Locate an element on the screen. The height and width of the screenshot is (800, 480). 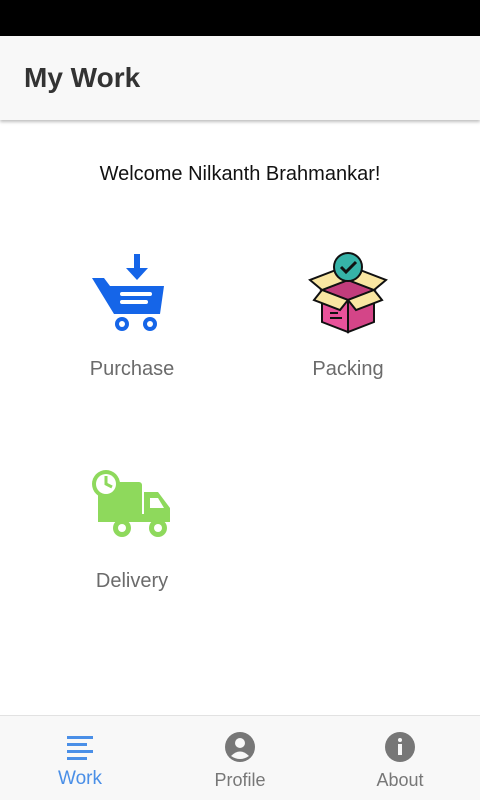
nav-item-work: Work is located at coordinates (80, 758).